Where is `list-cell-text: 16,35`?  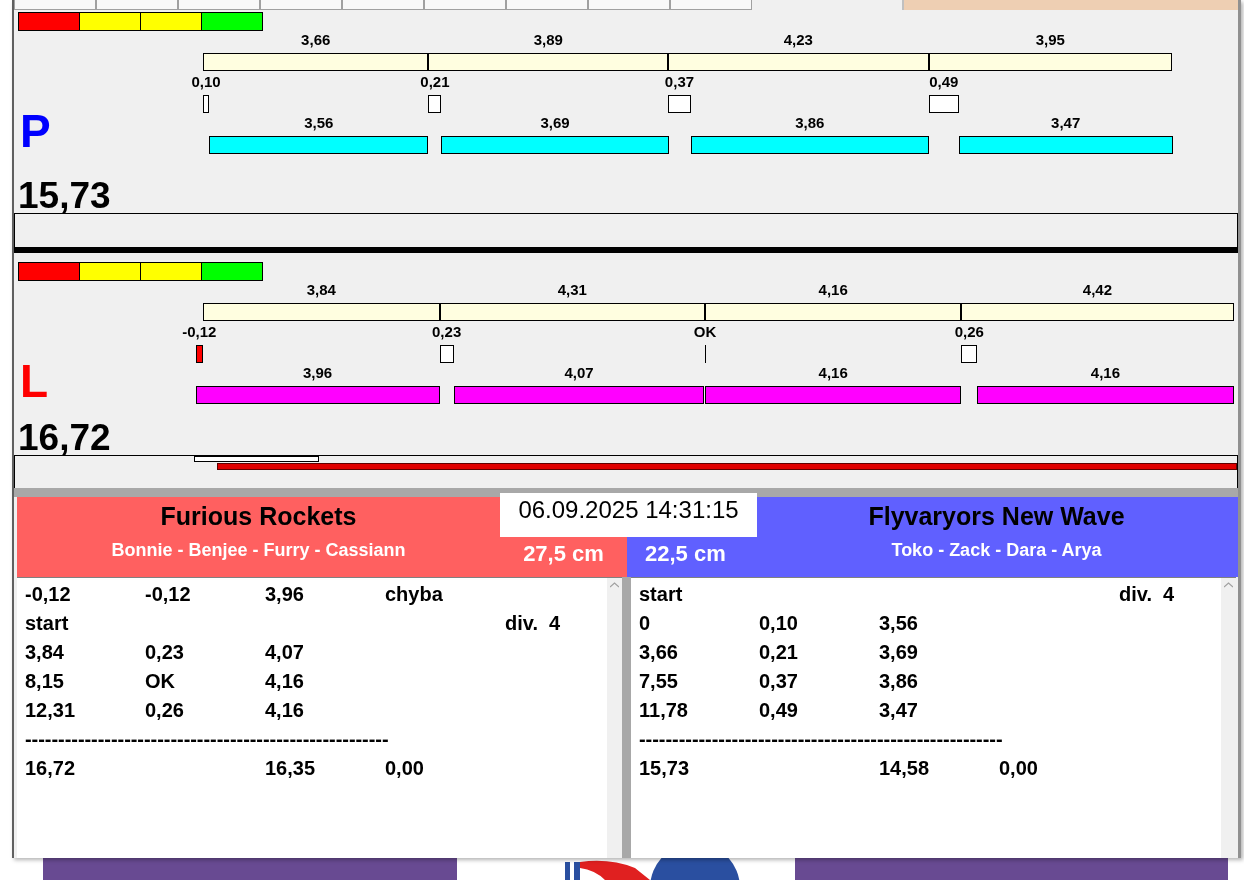 list-cell-text: 16,35 is located at coordinates (290, 768).